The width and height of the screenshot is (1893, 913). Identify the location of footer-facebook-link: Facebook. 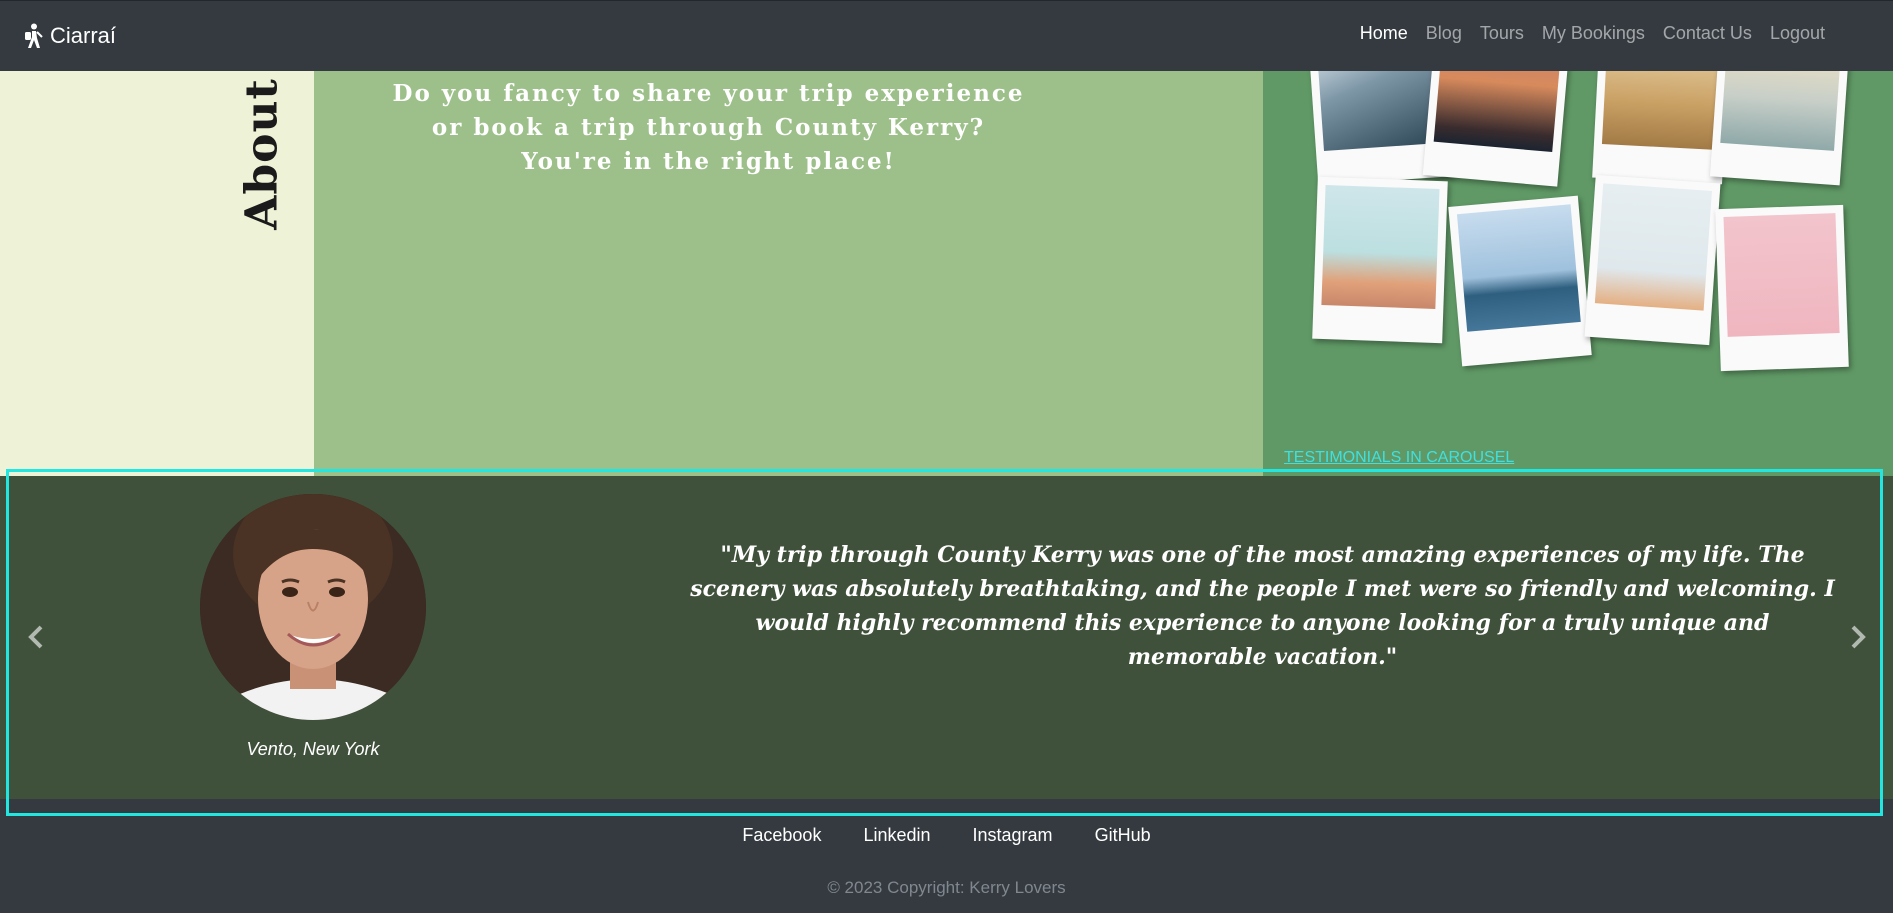
(781, 835).